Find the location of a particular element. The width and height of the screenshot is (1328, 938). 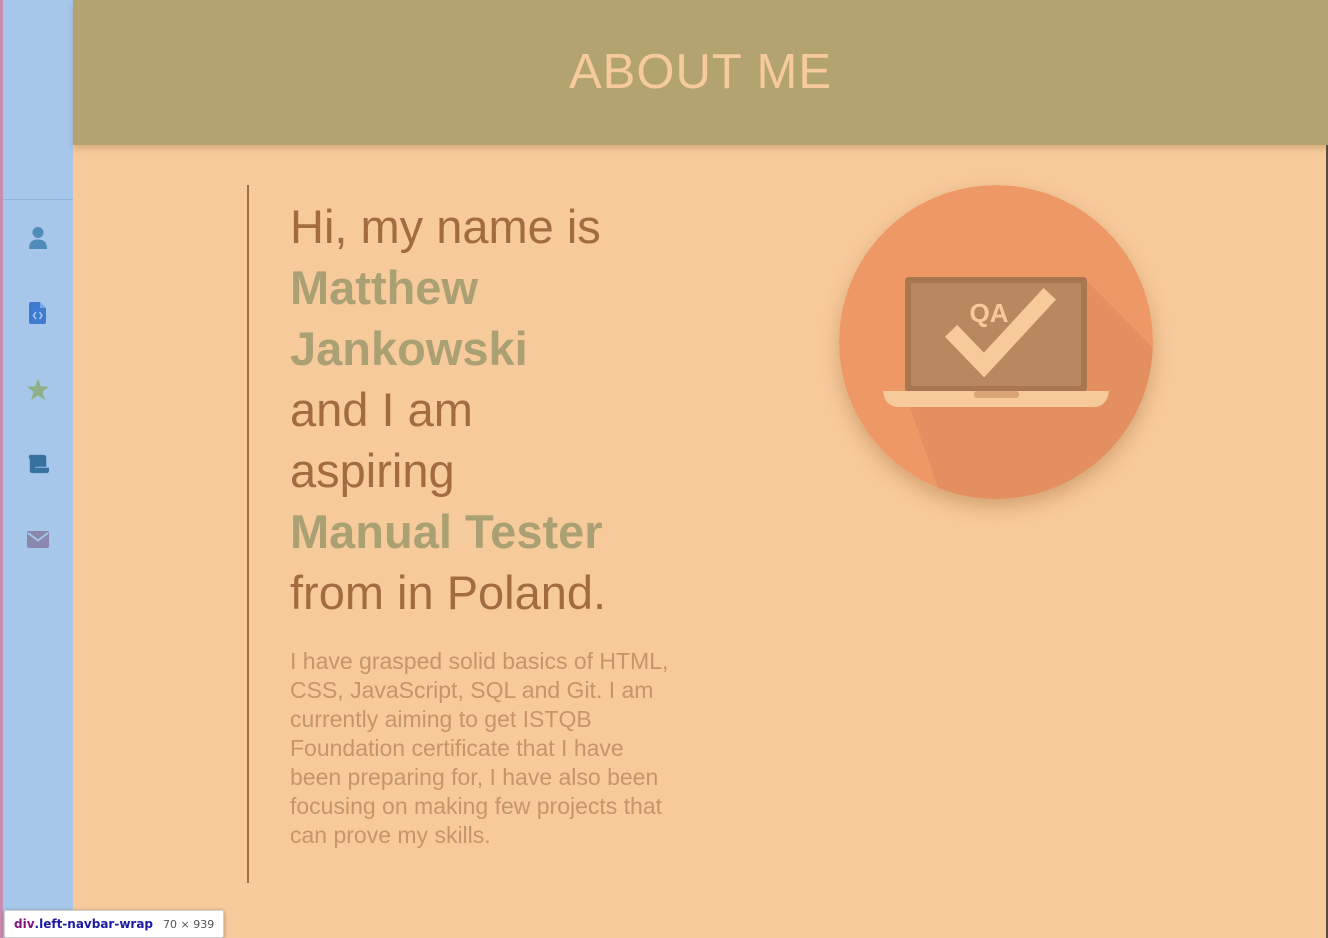

nav-about-user-icon is located at coordinates (38, 238).